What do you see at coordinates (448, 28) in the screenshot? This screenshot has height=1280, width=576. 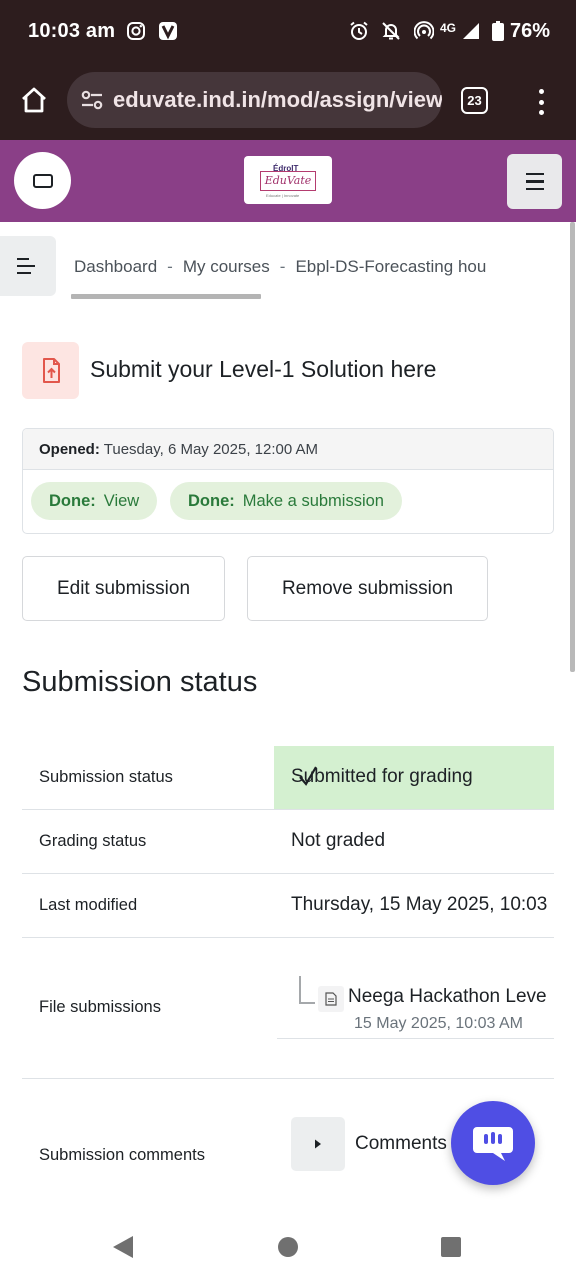 I see `network-type: 4G` at bounding box center [448, 28].